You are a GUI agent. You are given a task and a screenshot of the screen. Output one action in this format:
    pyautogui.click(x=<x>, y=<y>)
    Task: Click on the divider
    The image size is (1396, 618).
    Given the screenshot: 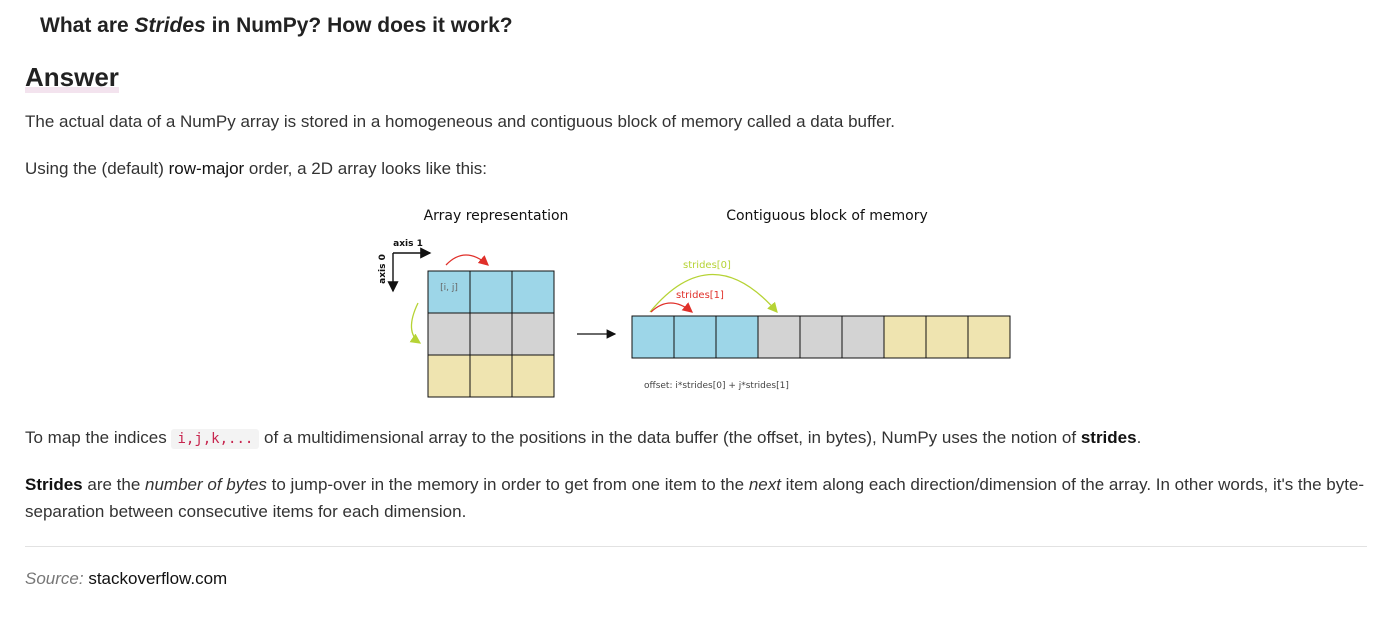 What is the action you would take?
    pyautogui.click(x=696, y=546)
    